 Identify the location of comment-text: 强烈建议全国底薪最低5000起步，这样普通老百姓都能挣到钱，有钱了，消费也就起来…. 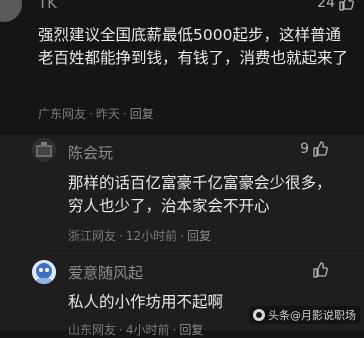
(193, 46).